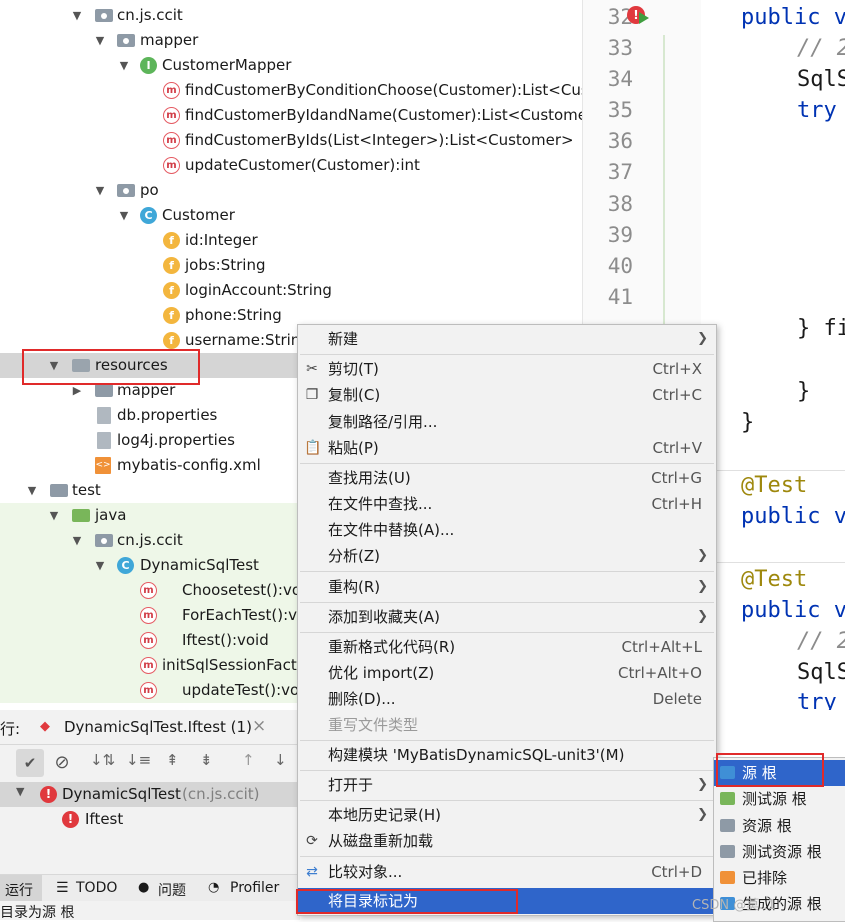 Image resolution: width=845 pixels, height=922 pixels. What do you see at coordinates (254, 888) in the screenshot?
I see `tab-profiler: Profiler` at bounding box center [254, 888].